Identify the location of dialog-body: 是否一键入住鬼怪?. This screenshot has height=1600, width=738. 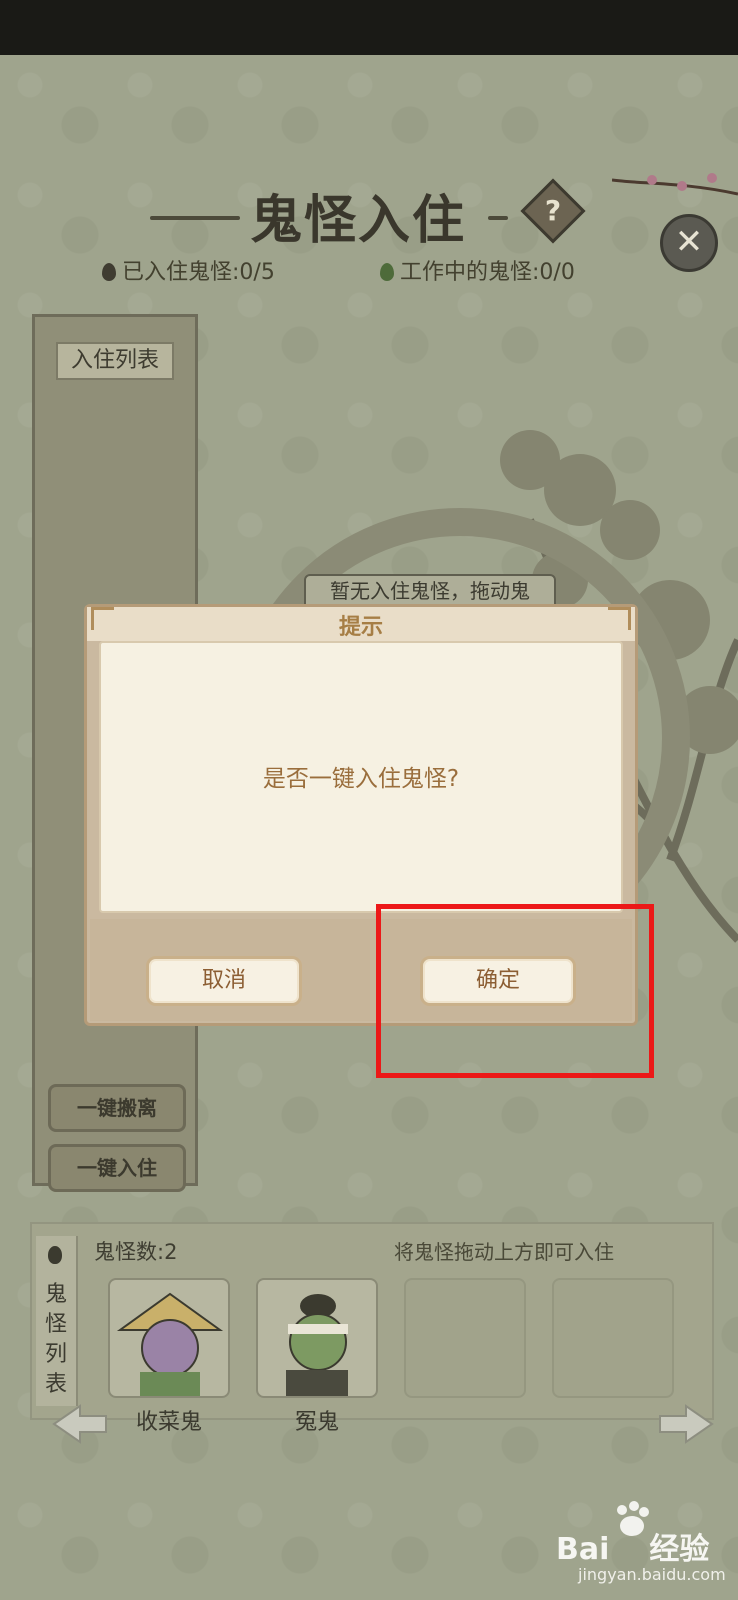
(361, 777).